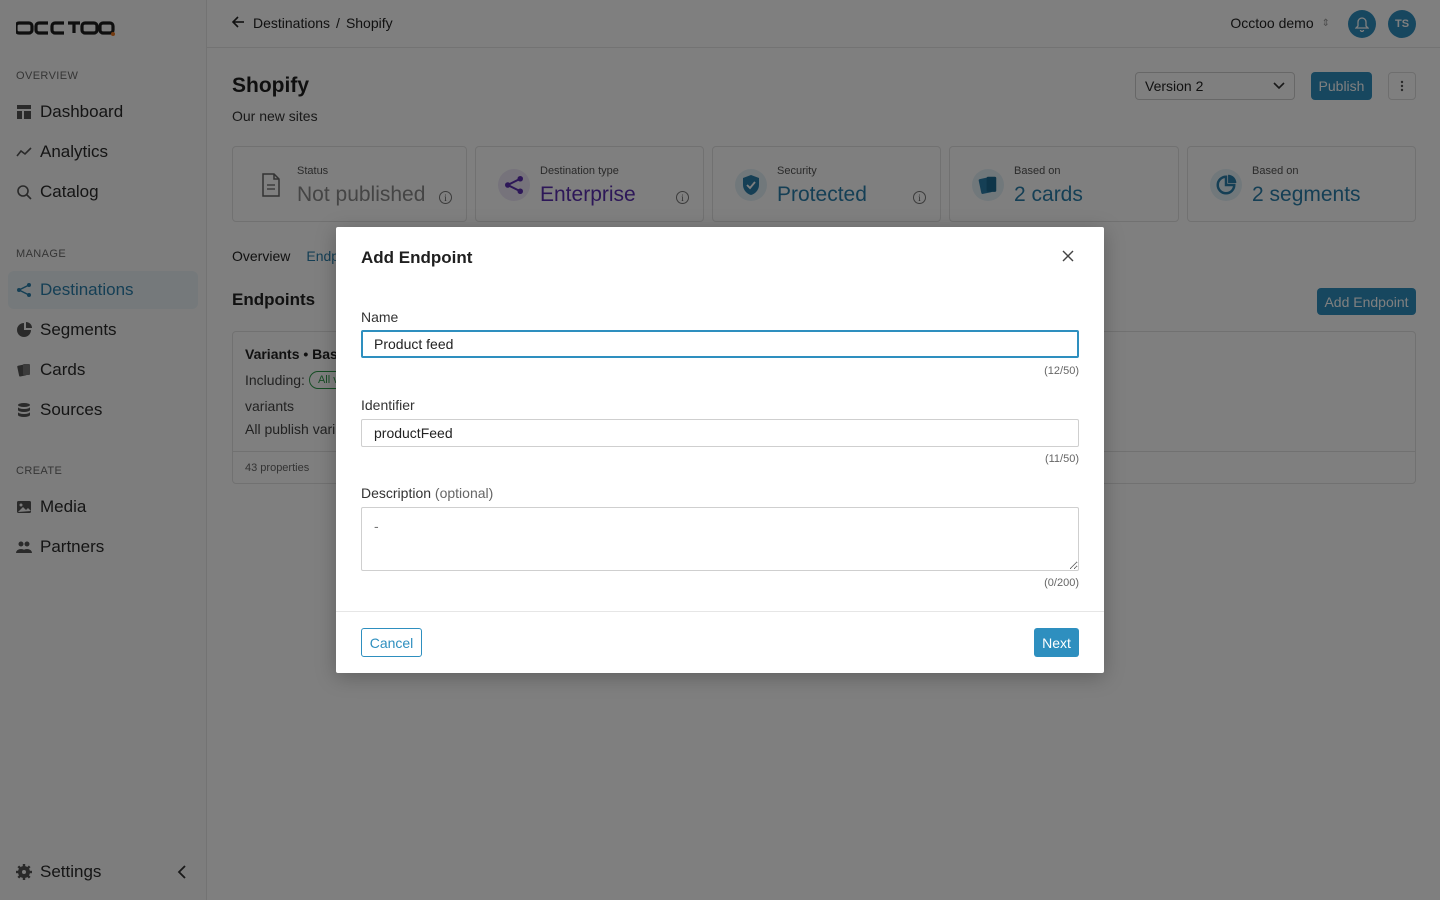 The width and height of the screenshot is (1440, 900). Describe the element at coordinates (391, 642) in the screenshot. I see `cancel-button: Cancel` at that location.